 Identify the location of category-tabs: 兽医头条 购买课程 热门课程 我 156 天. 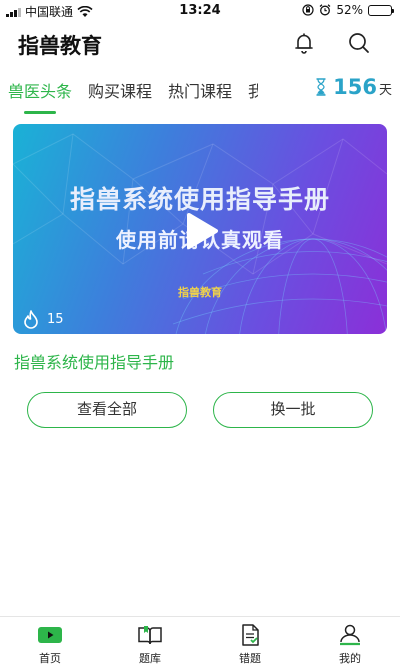
(200, 93).